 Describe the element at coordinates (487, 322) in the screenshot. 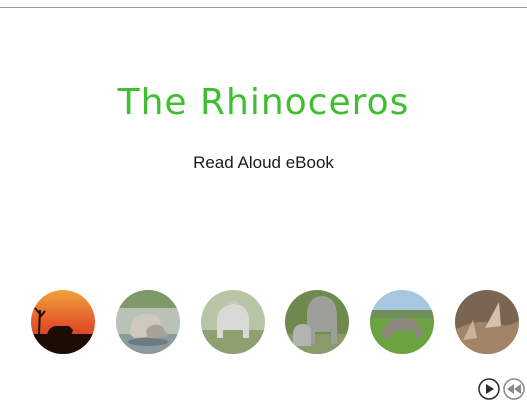

I see `rhino-horns-closeup-photo` at that location.